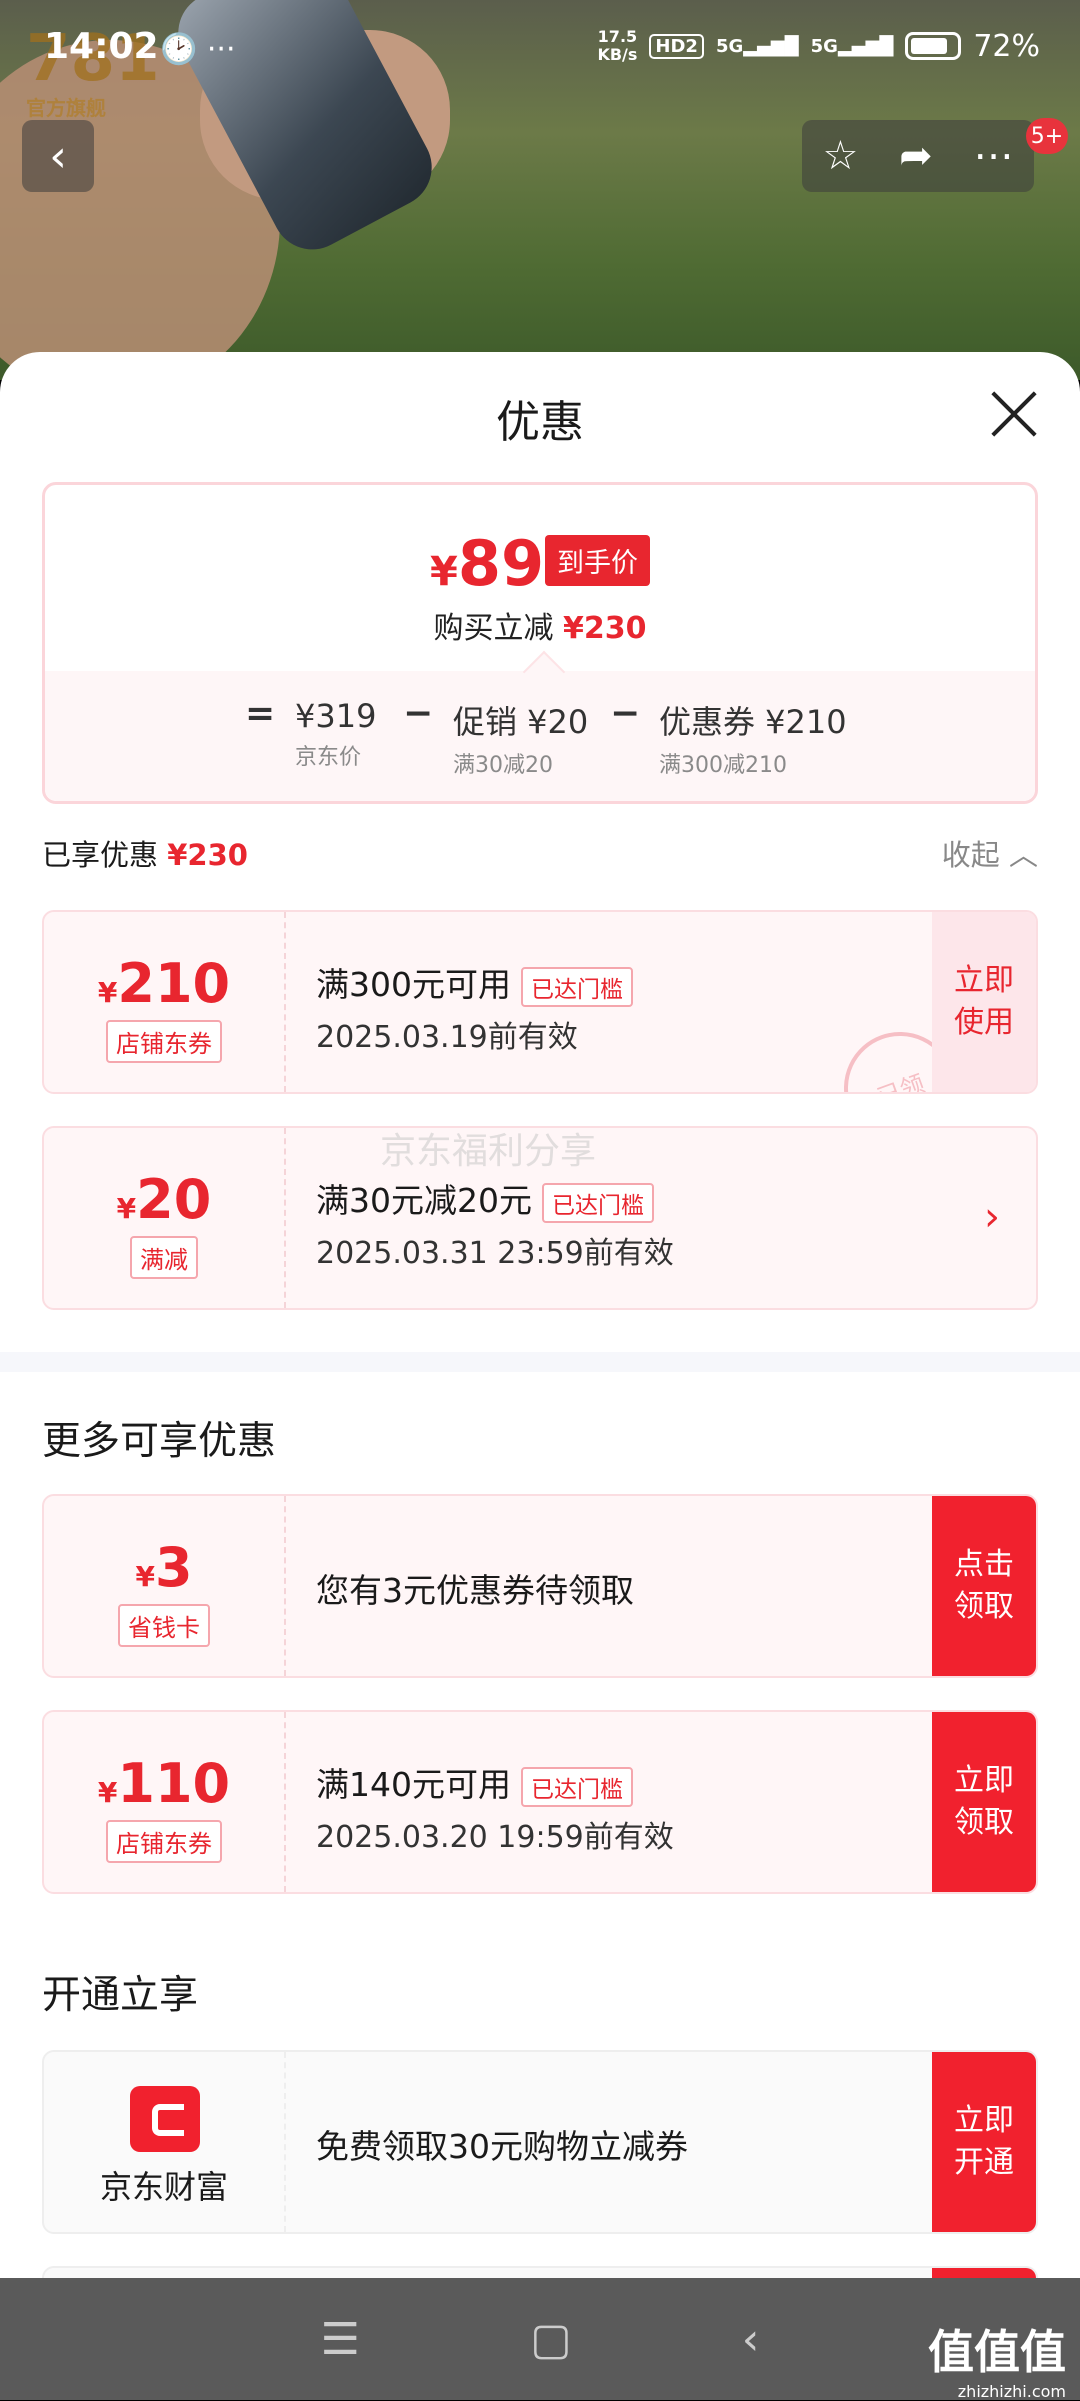 This screenshot has height=2401, width=1080. I want to click on final-price: ¥89, so click(487, 563).